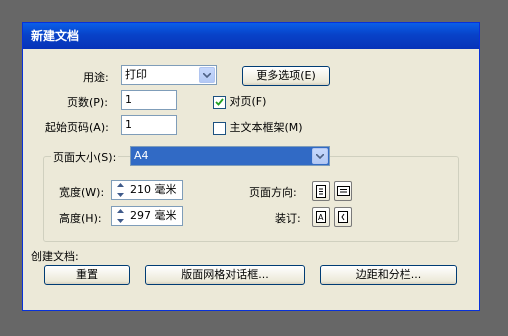 The width and height of the screenshot is (508, 336). What do you see at coordinates (141, 155) in the screenshot?
I see `page-size-value: A4` at bounding box center [141, 155].